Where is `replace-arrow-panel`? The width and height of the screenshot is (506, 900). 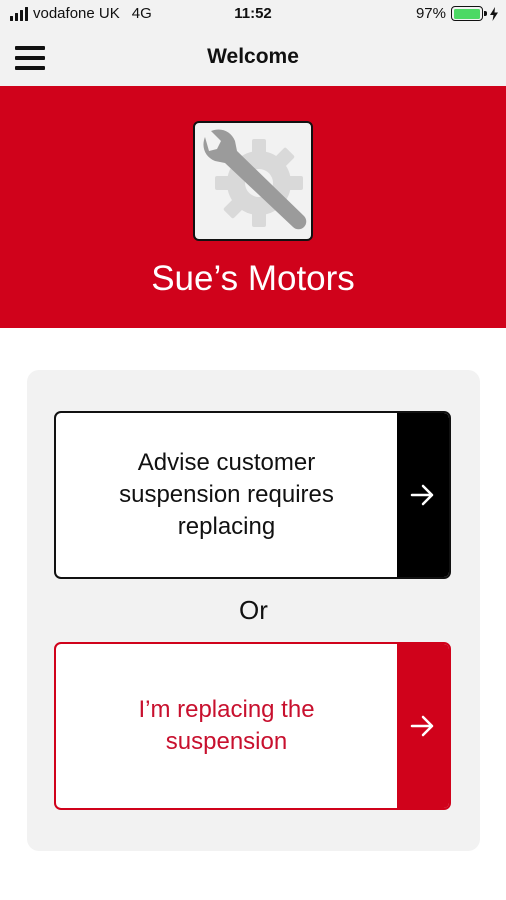 replace-arrow-panel is located at coordinates (423, 726).